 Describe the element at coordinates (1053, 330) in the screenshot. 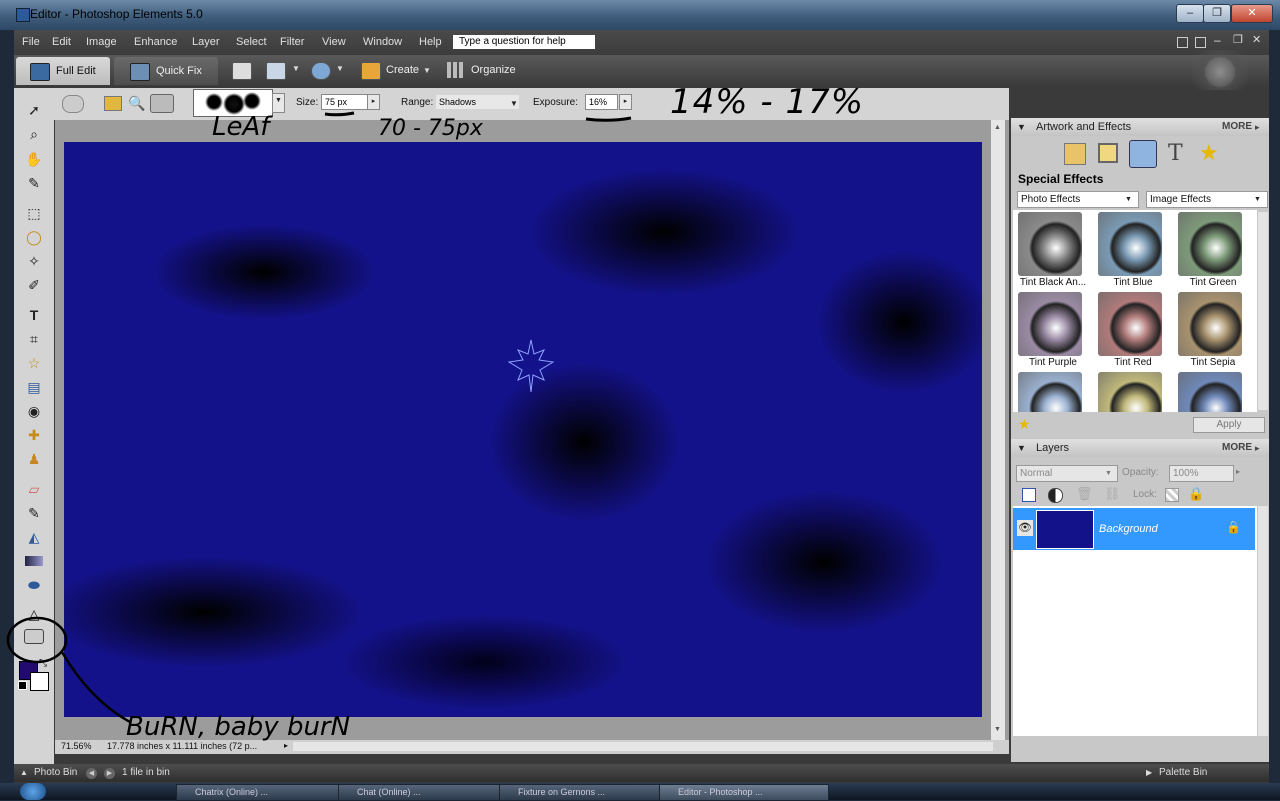

I see `effect-thumbnail: Tint Purple` at that location.